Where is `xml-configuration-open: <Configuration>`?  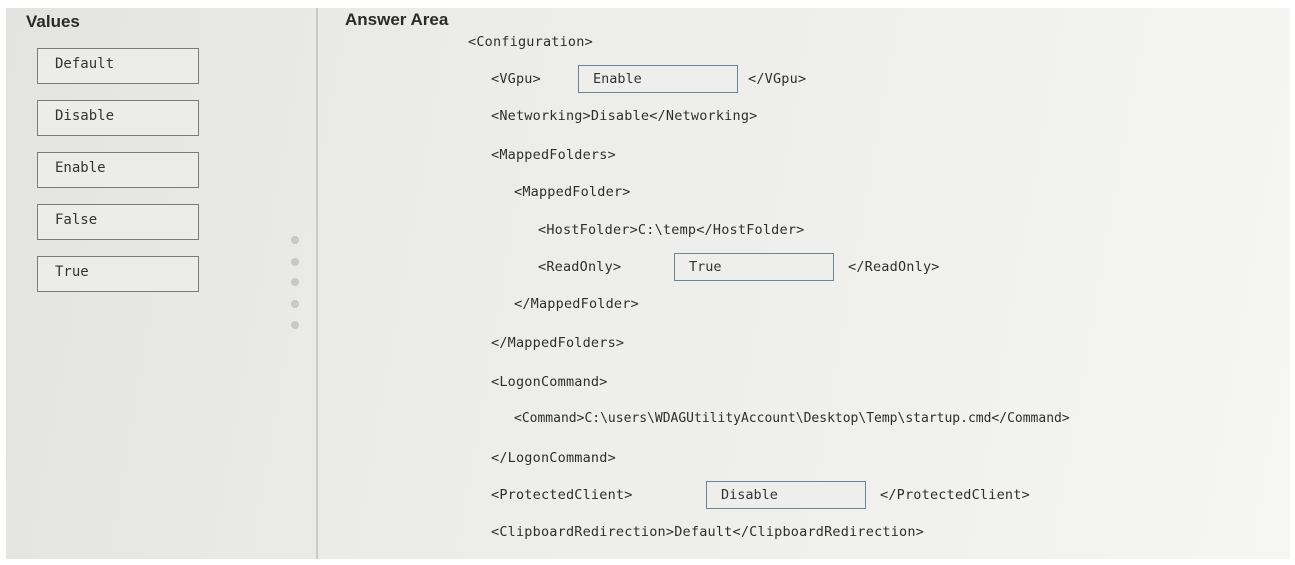 xml-configuration-open: <Configuration> is located at coordinates (530, 42).